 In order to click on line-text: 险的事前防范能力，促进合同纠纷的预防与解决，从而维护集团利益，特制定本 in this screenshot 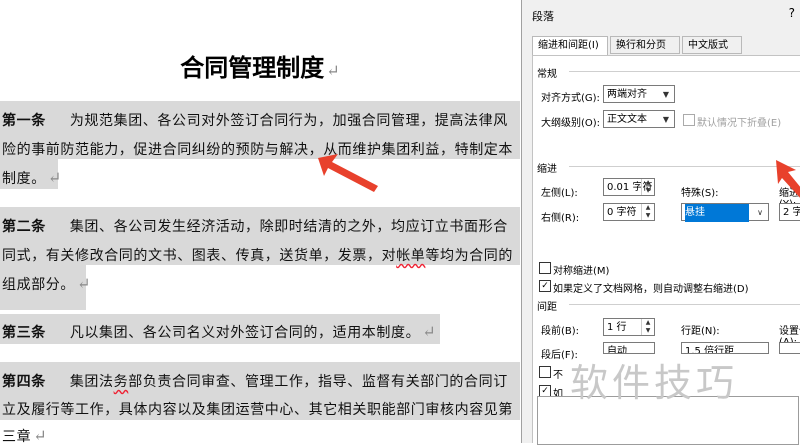, I will do `click(257, 150)`.